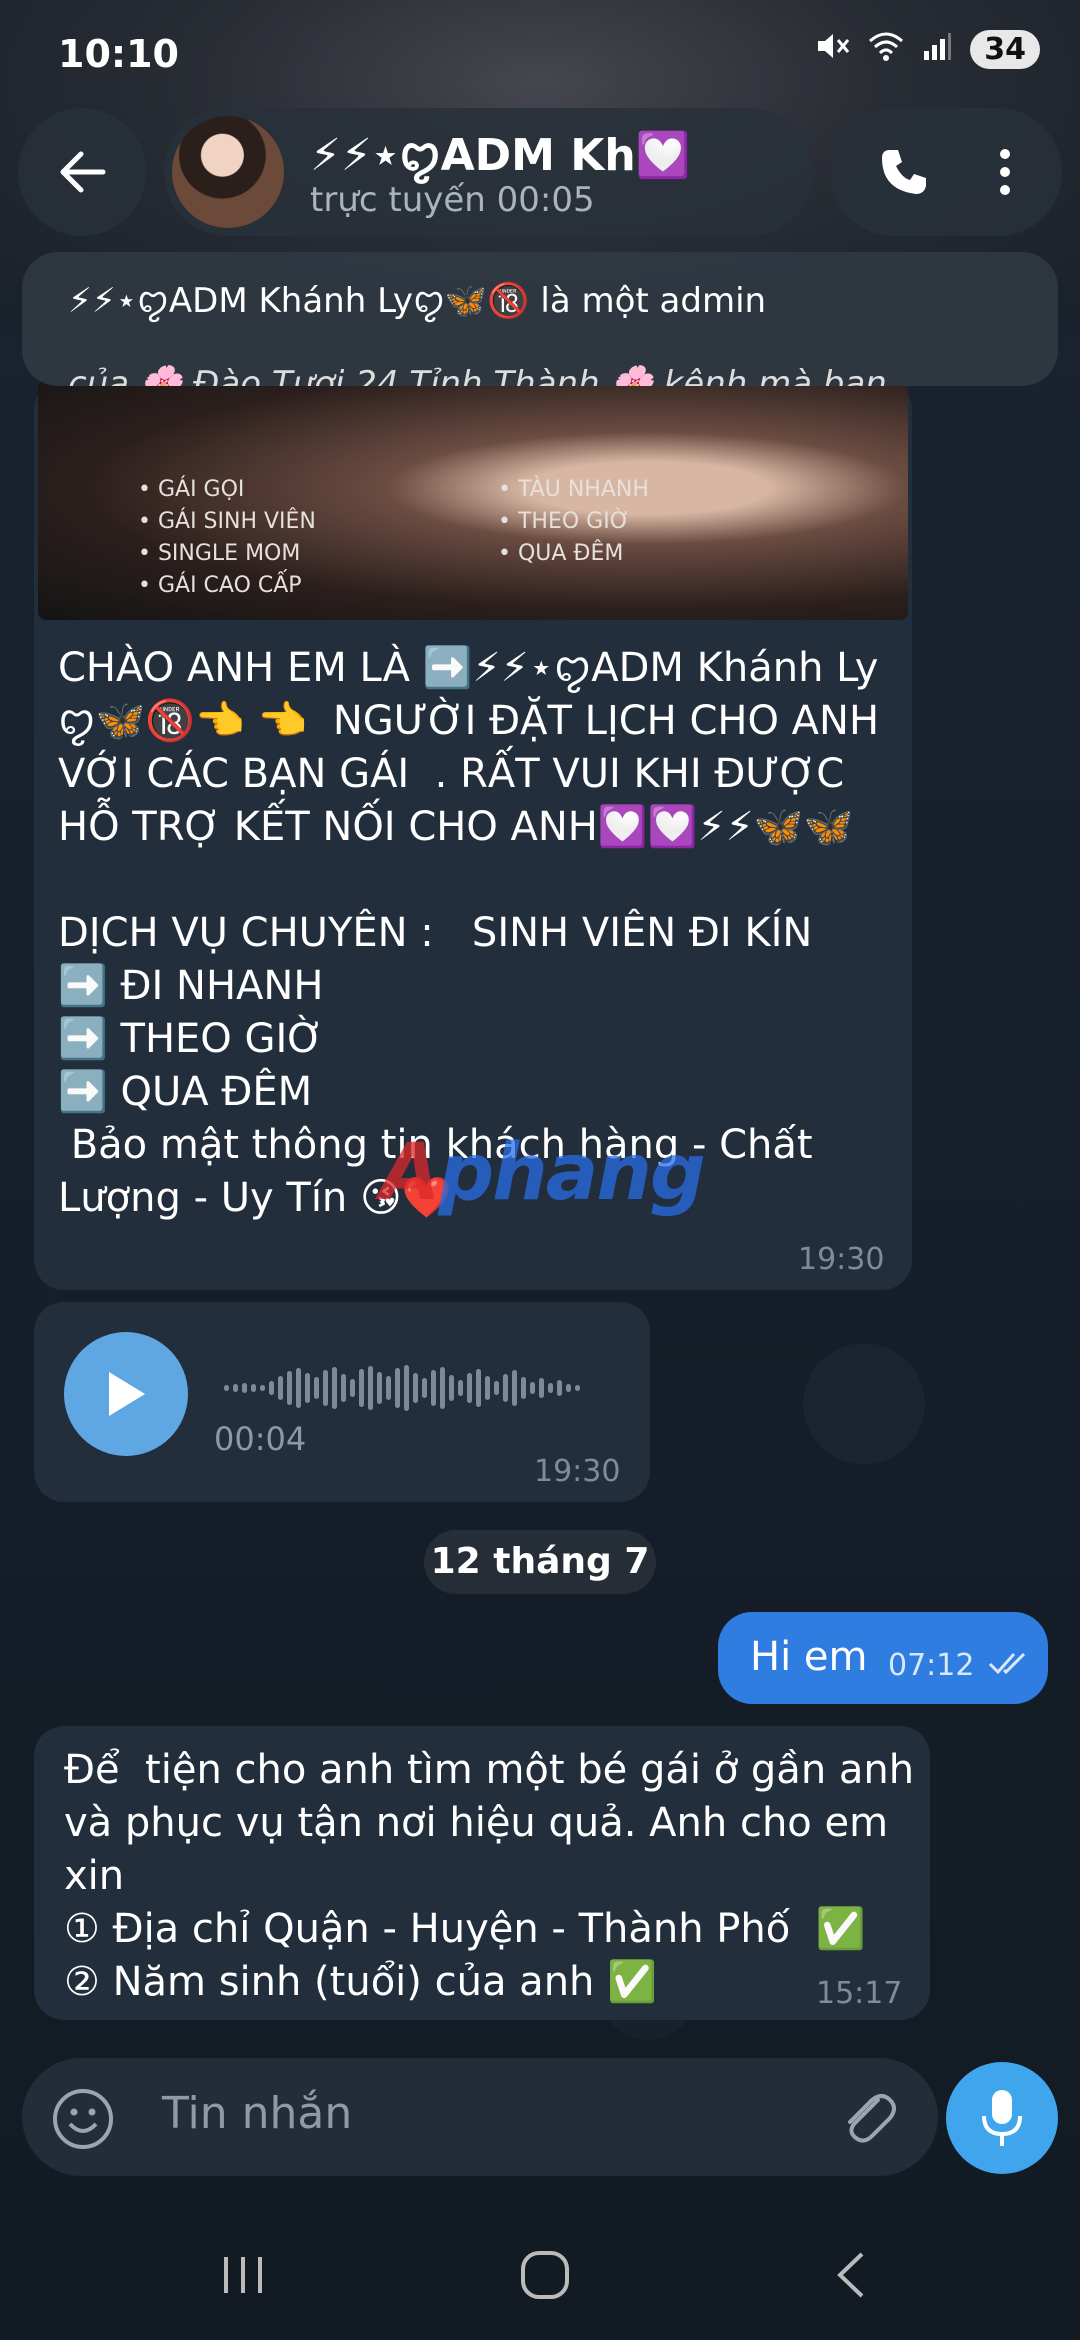  What do you see at coordinates (1011, 1666) in the screenshot?
I see `double-check-icon` at bounding box center [1011, 1666].